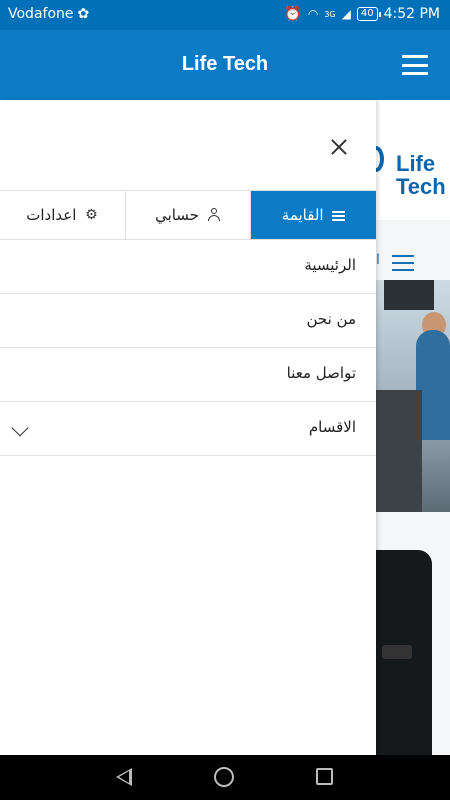  I want to click on background-banner-image, so click(413, 396).